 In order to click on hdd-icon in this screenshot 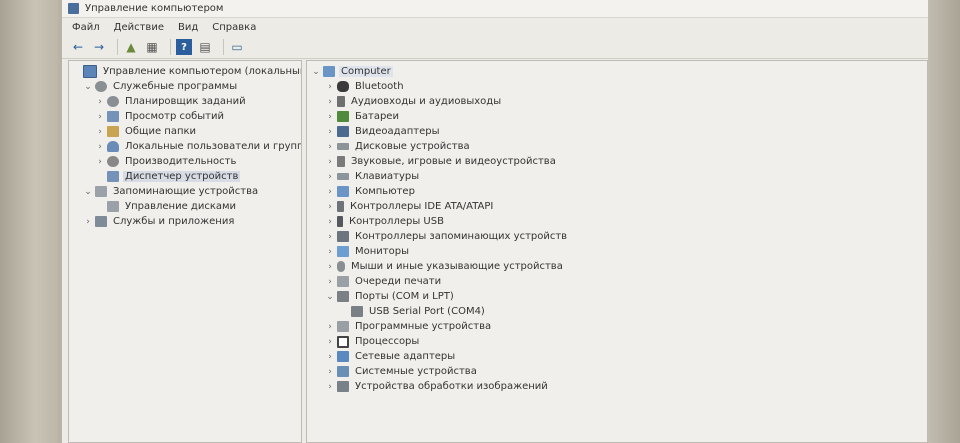, I will do `click(343, 146)`.